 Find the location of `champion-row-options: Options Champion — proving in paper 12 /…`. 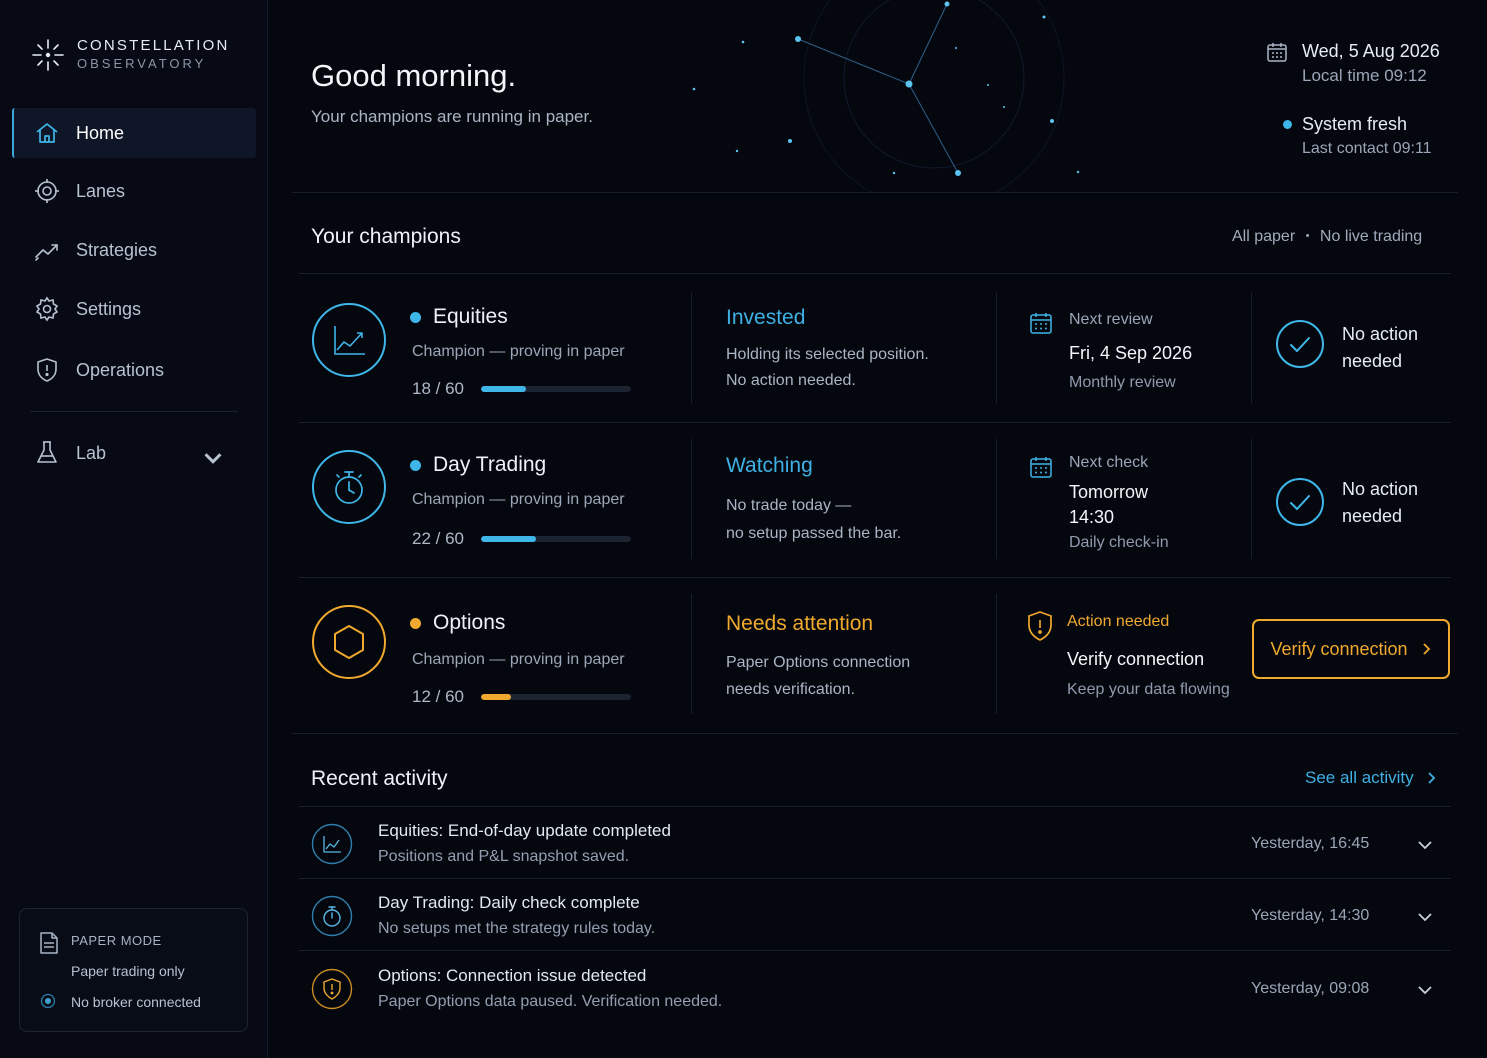

champion-row-options: Options Champion — proving in paper 12 /… is located at coordinates (875, 655).